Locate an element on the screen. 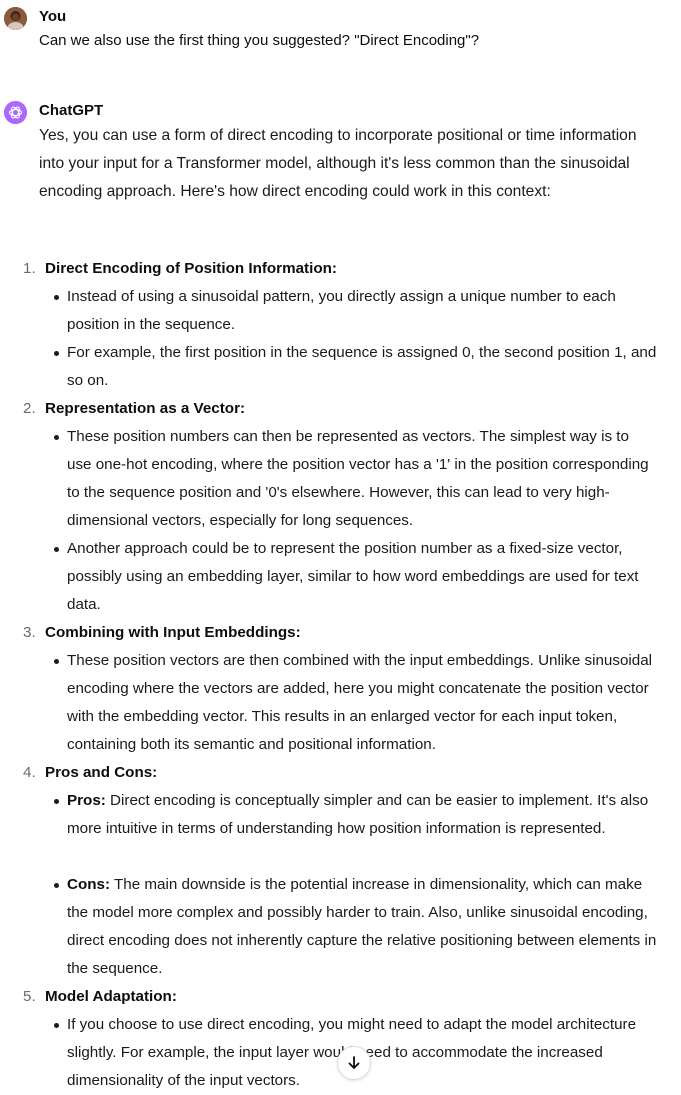 The image size is (681, 1095). bullet-label: Pros: is located at coordinates (86, 800).